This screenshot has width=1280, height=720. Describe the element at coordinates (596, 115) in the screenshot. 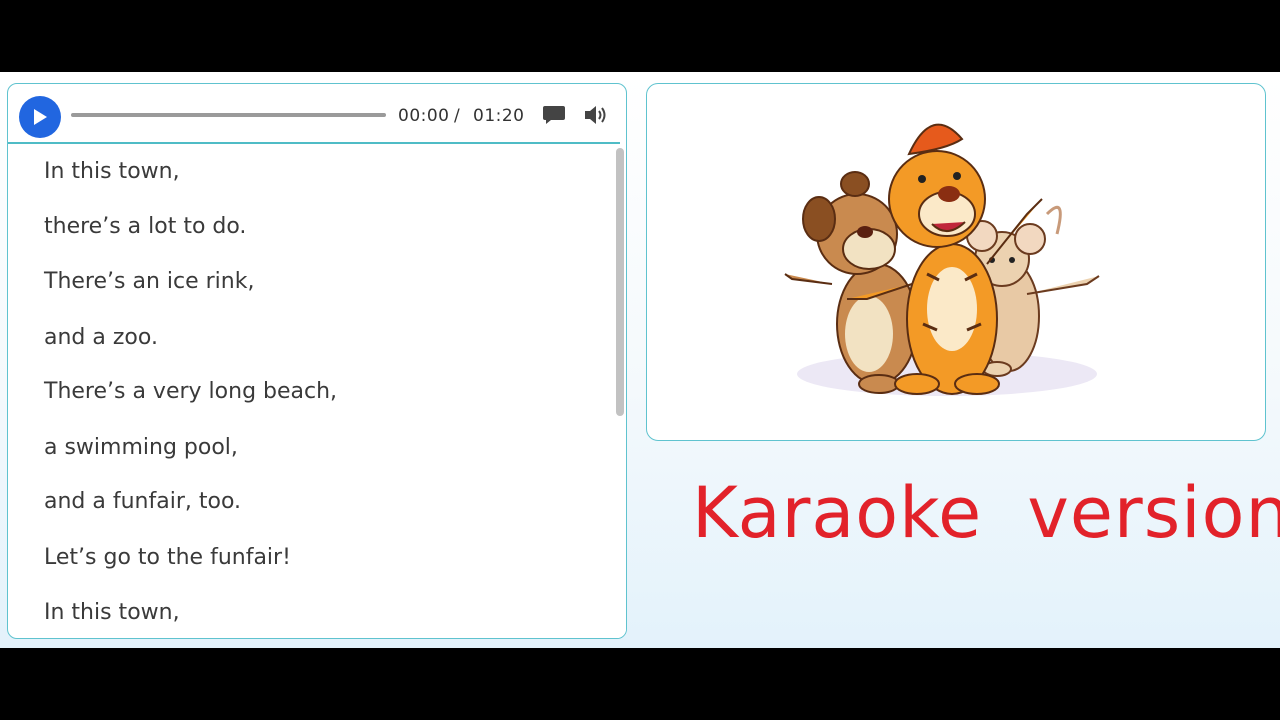

I see `speaker-volume-icon` at that location.